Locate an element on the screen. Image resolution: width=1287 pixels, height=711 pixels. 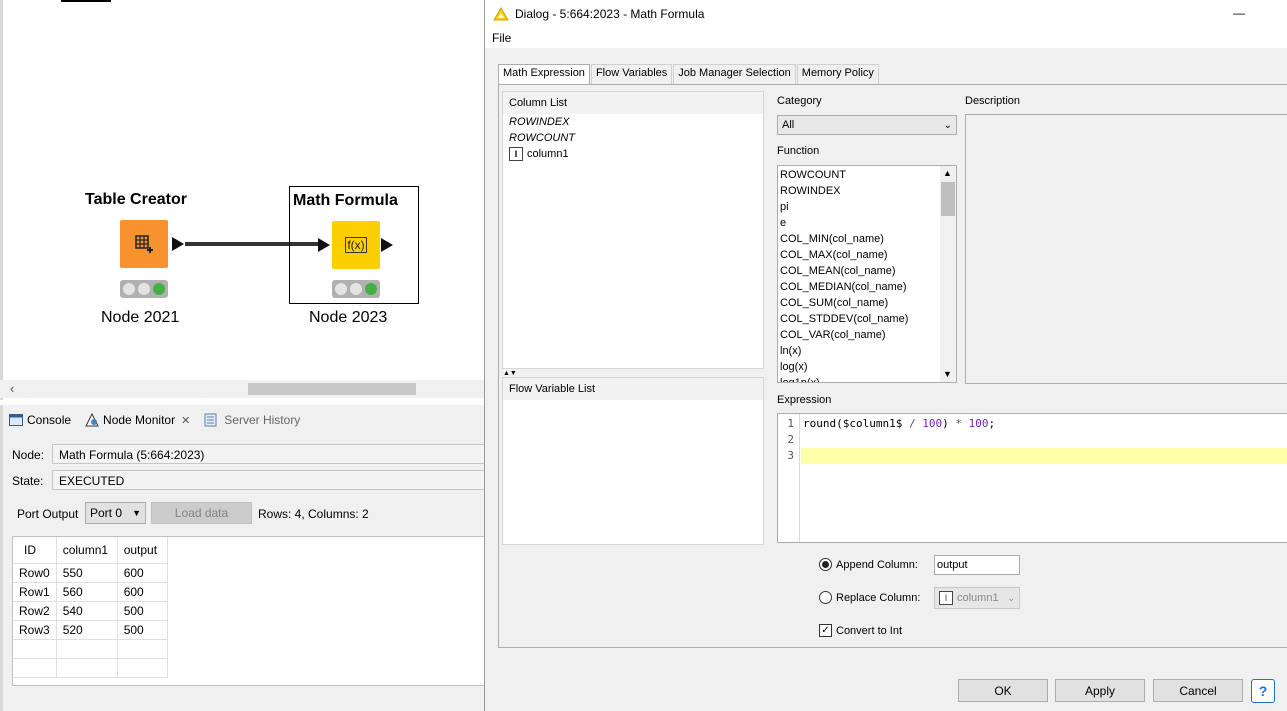
column-item-rowindex: ROWINDEX is located at coordinates (633, 122).